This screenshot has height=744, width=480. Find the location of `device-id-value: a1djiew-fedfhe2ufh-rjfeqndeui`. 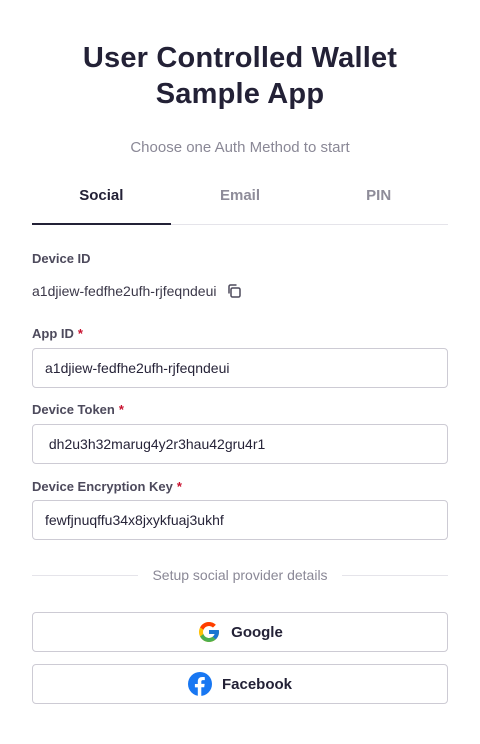

device-id-value: a1djiew-fedfhe2ufh-rjfeqndeui is located at coordinates (124, 291).